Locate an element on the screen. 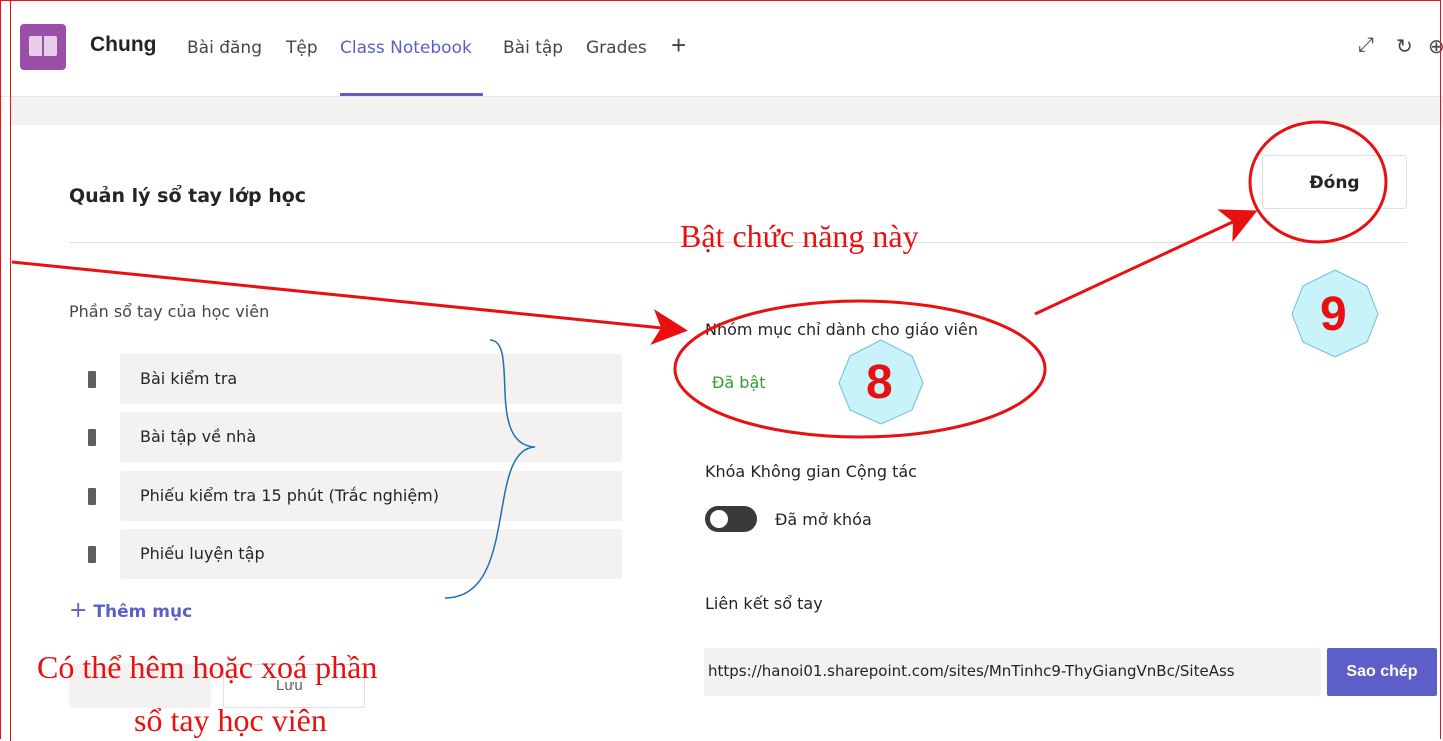 The height and width of the screenshot is (741, 1443). annotation-sections-note-1: Có thể hêm hoặc xoá phần is located at coordinates (207, 667).